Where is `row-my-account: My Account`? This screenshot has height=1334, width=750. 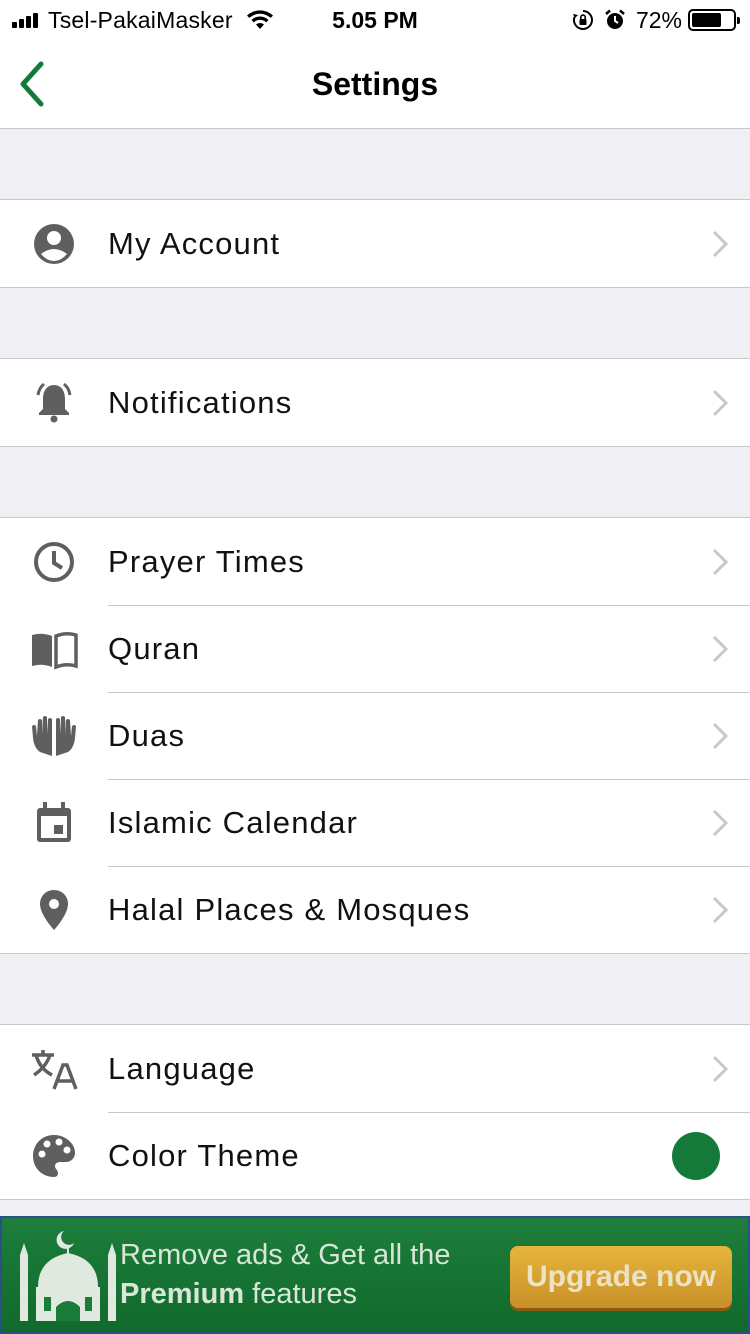 row-my-account: My Account is located at coordinates (375, 243).